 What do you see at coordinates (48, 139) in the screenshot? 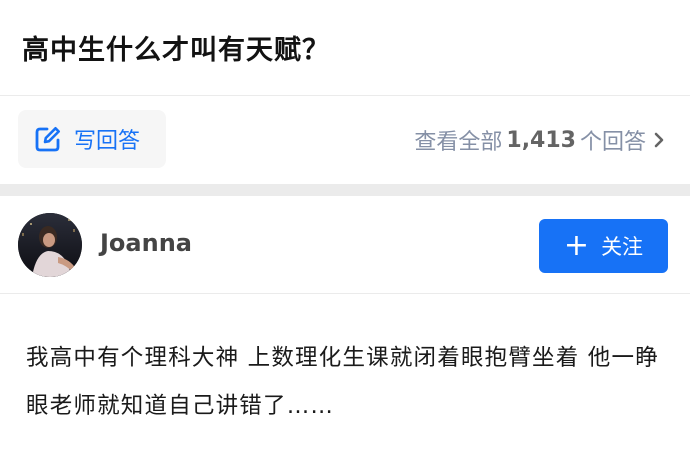
I see `edit-icon` at bounding box center [48, 139].